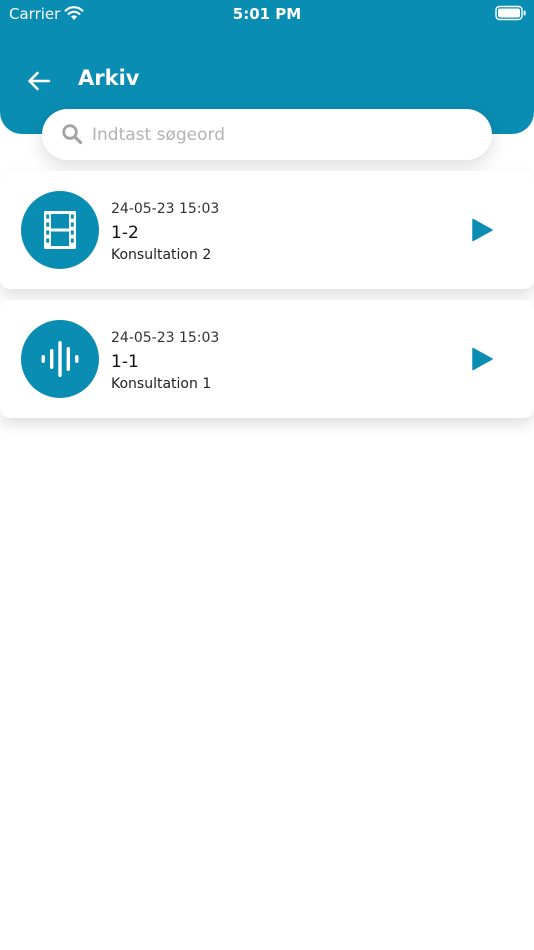 Image resolution: width=534 pixels, height=950 pixels. I want to click on audio-wave-icon, so click(60, 359).